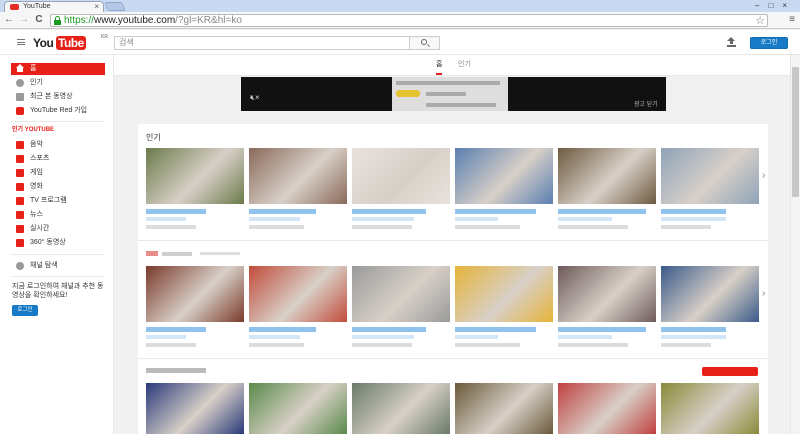 The height and width of the screenshot is (434, 800). What do you see at coordinates (96, 7) in the screenshot?
I see `tab-close-icon: ×` at bounding box center [96, 7].